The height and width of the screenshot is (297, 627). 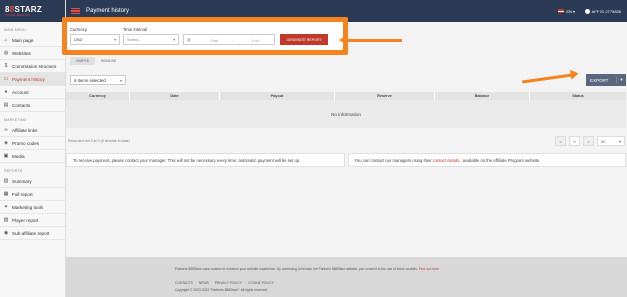 I want to click on sidebar-item-label: Sub-affiliate report, so click(x=31, y=233).